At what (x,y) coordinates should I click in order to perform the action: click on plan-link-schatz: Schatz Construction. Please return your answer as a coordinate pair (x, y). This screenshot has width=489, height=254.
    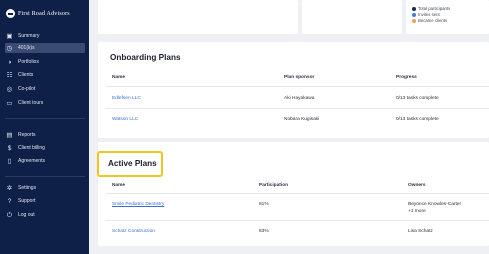
    Looking at the image, I should click on (133, 231).